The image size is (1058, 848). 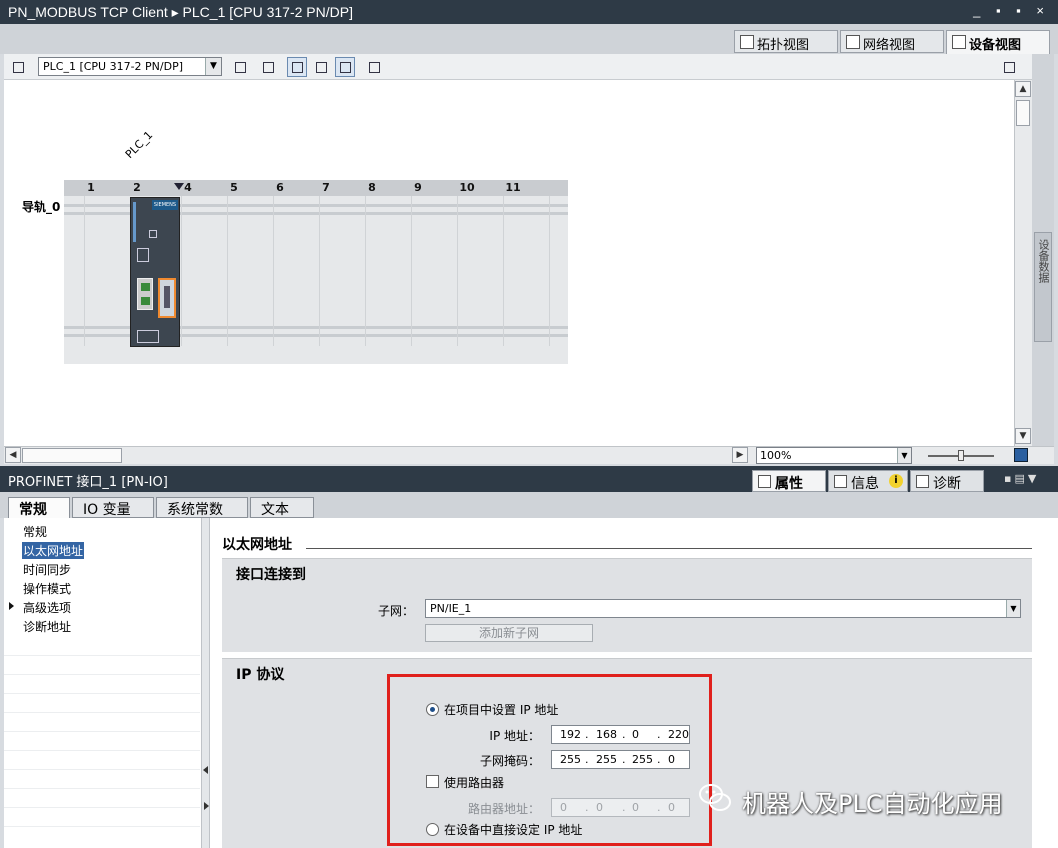 What do you see at coordinates (179, 186) in the screenshot?
I see `insert-marker-icon` at bounding box center [179, 186].